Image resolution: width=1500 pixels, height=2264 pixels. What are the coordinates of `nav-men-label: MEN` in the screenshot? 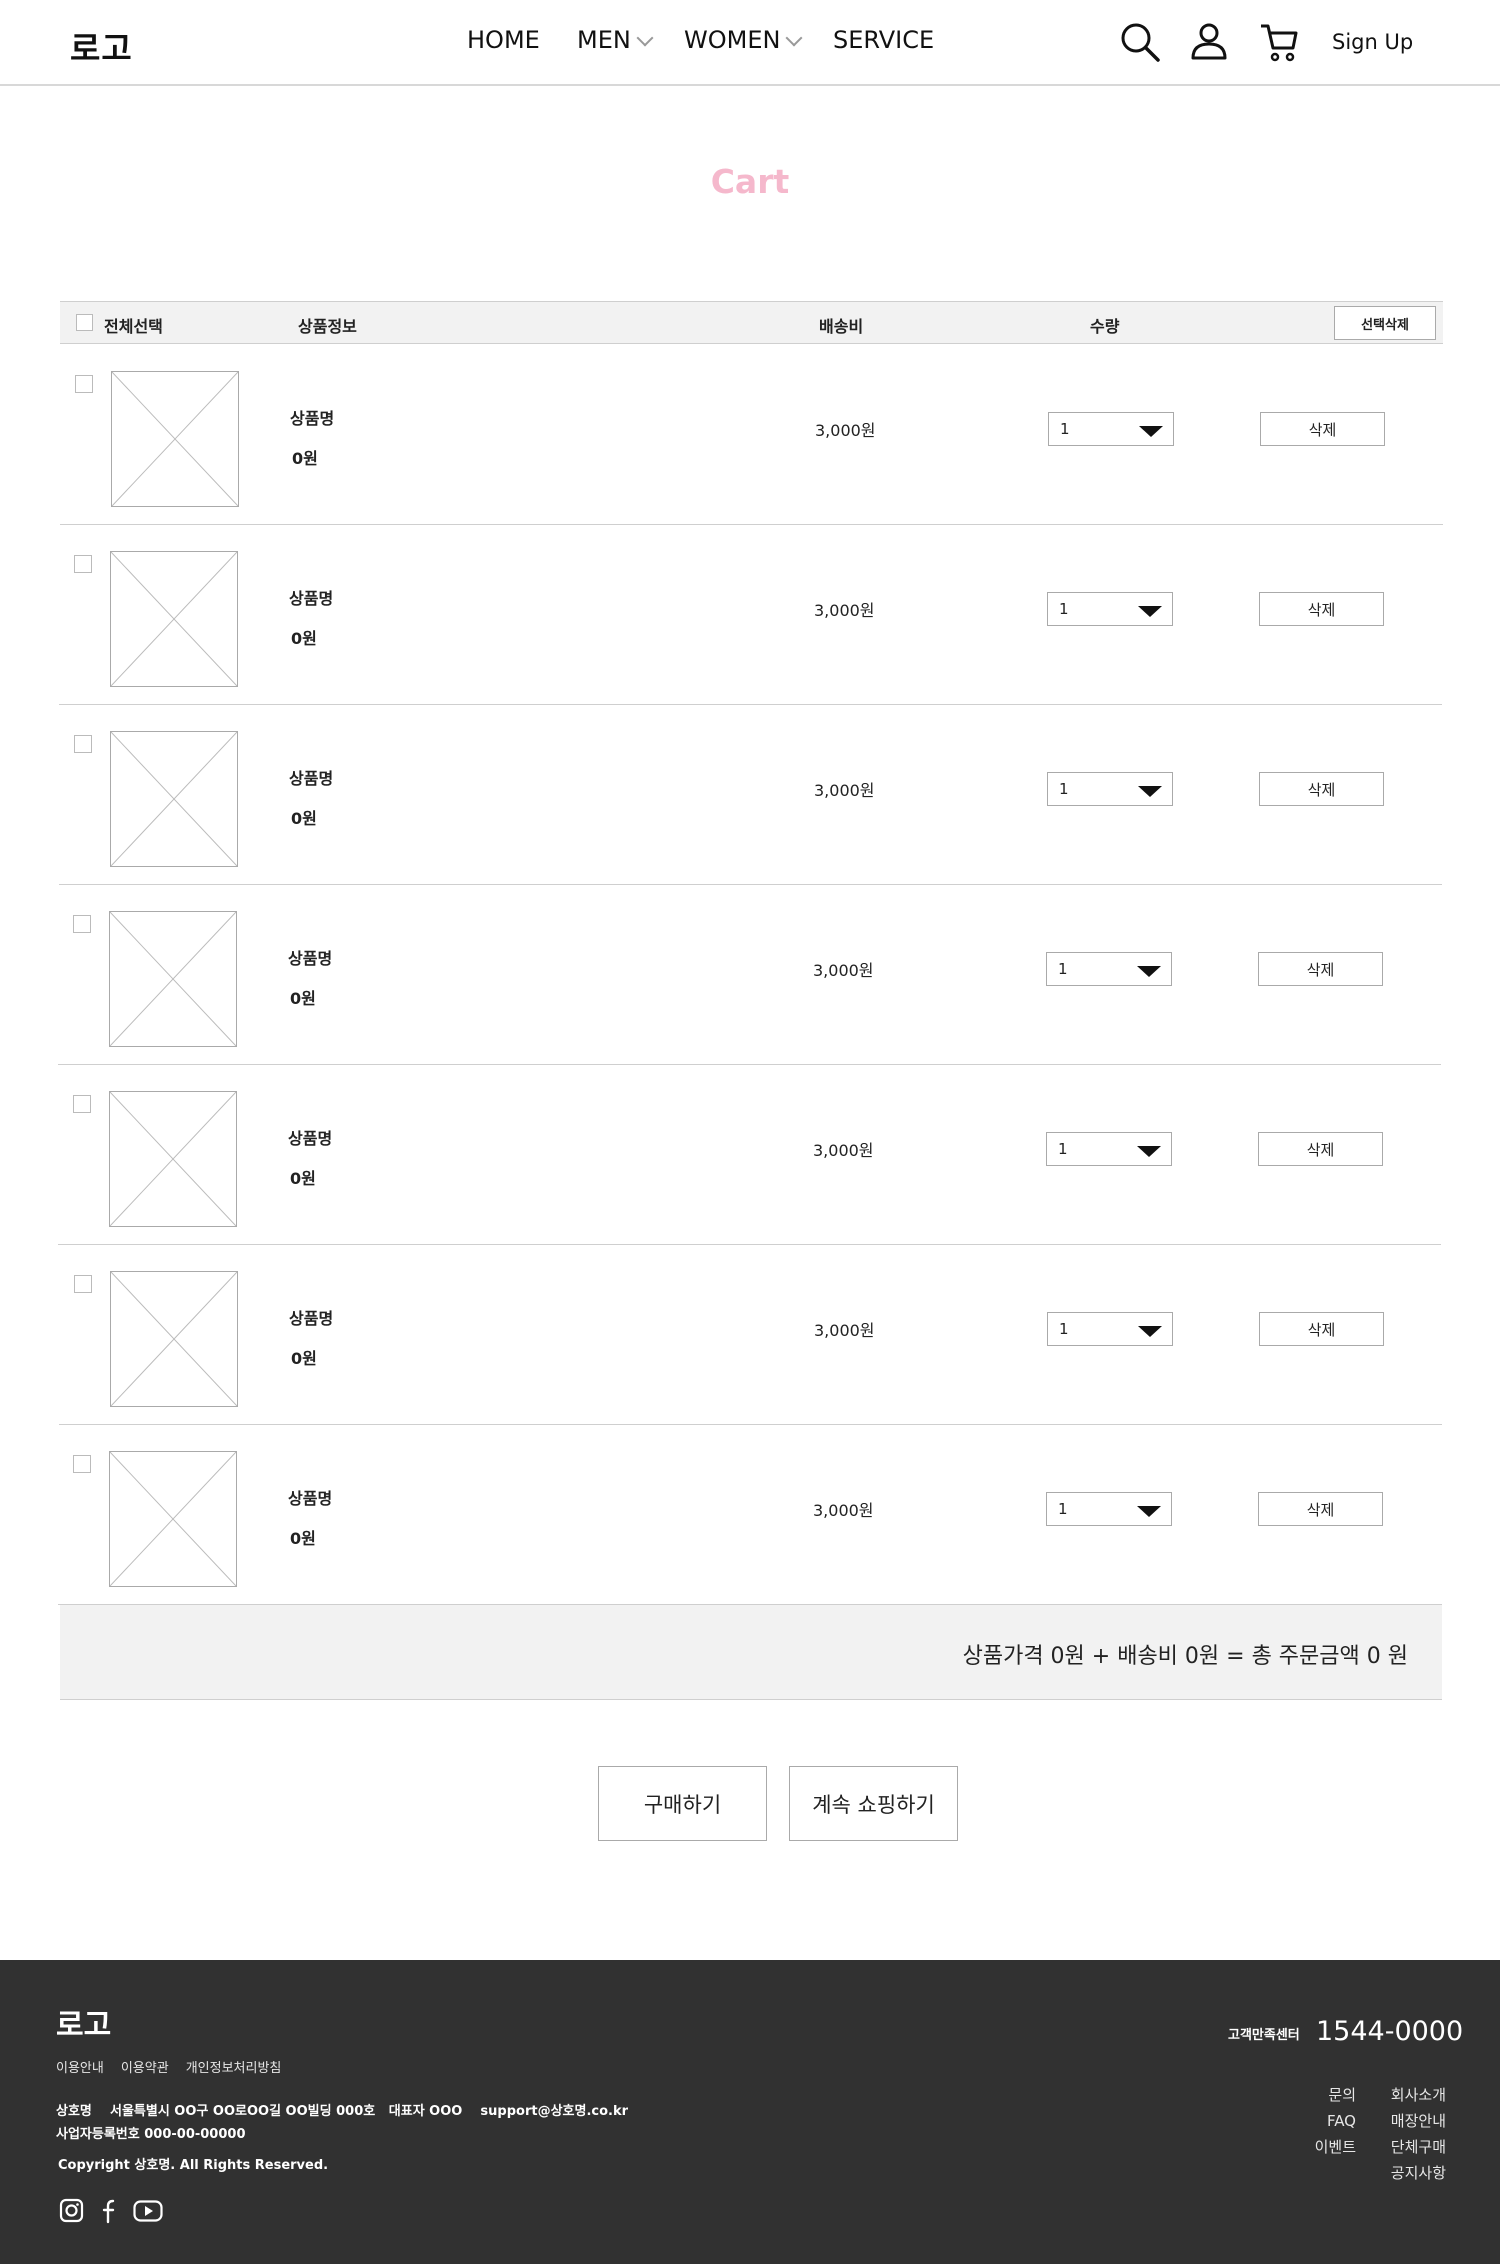 It's located at (604, 40).